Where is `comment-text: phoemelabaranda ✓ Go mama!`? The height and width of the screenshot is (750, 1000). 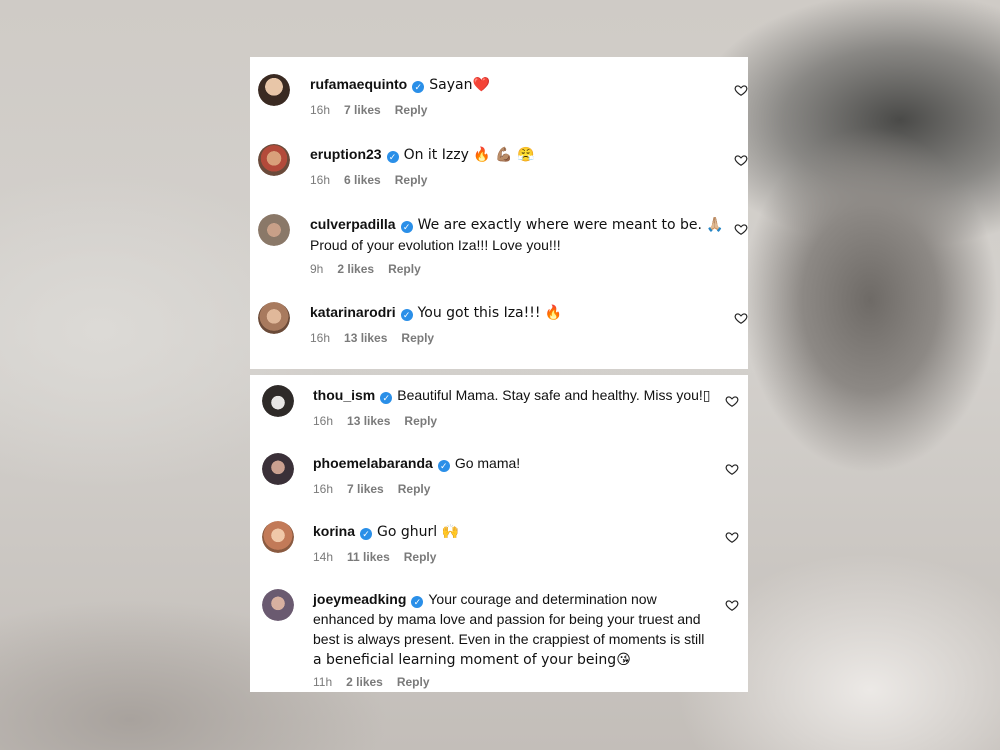
comment-text: phoemelabaranda ✓ Go mama! is located at coordinates (416, 463).